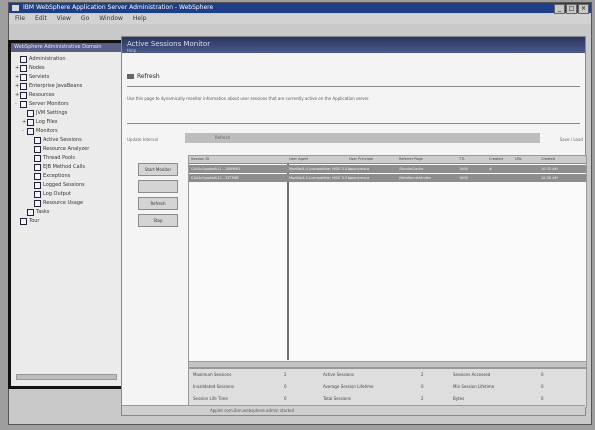  Describe the element at coordinates (571, 139) in the screenshot. I see `options-right-label: Save / Load` at that location.